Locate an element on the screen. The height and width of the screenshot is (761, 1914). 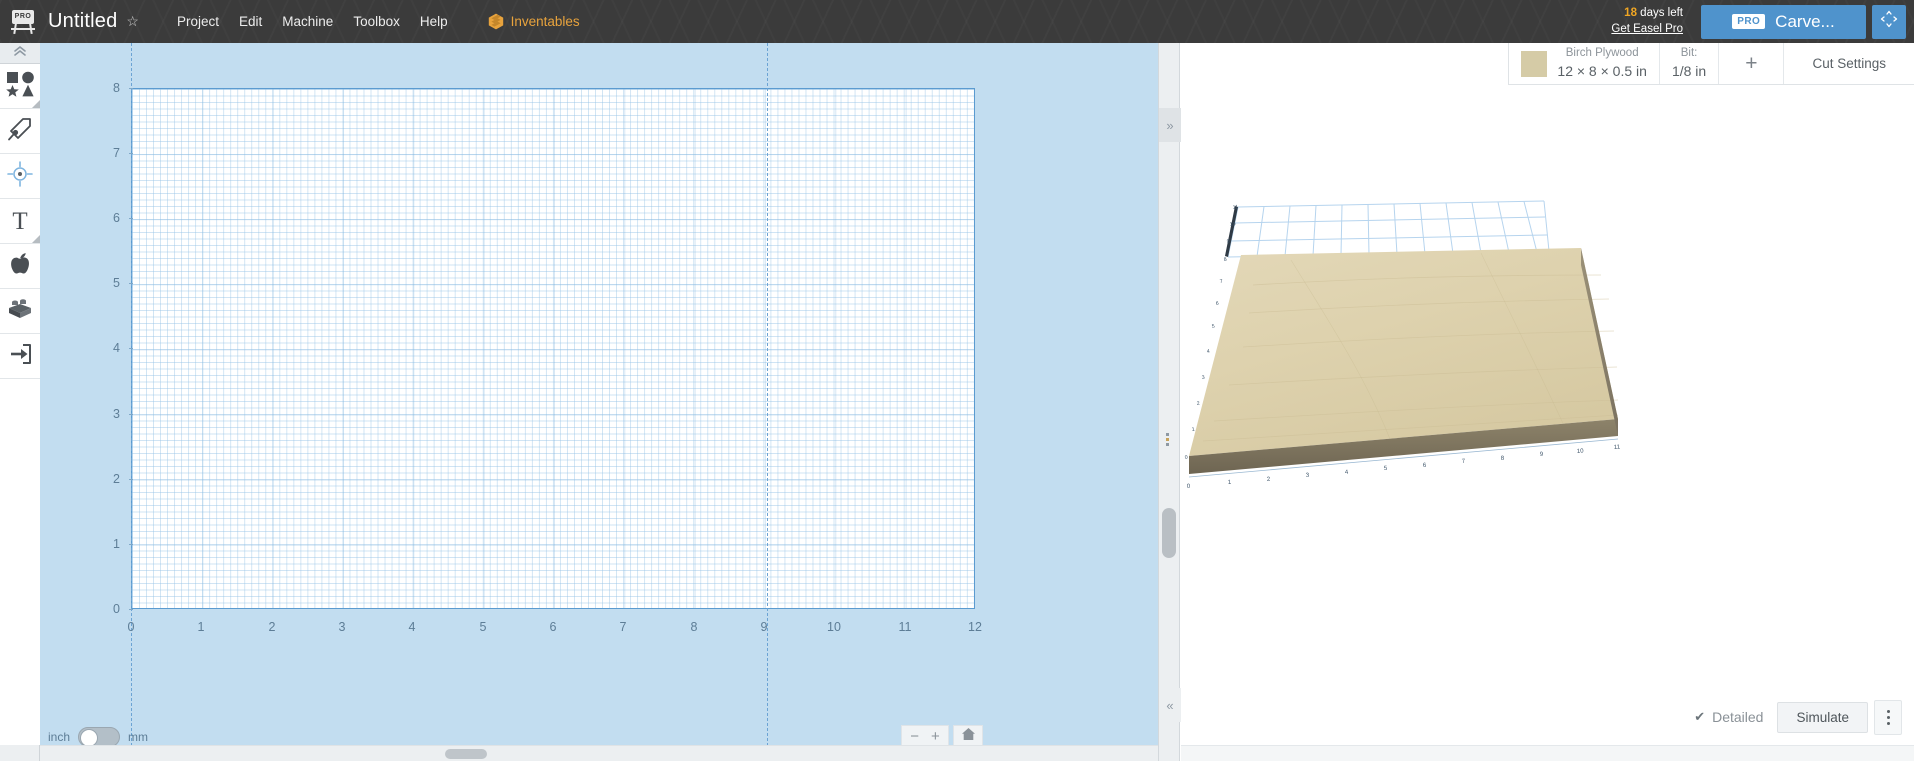
material-swatch is located at coordinates (1534, 63).